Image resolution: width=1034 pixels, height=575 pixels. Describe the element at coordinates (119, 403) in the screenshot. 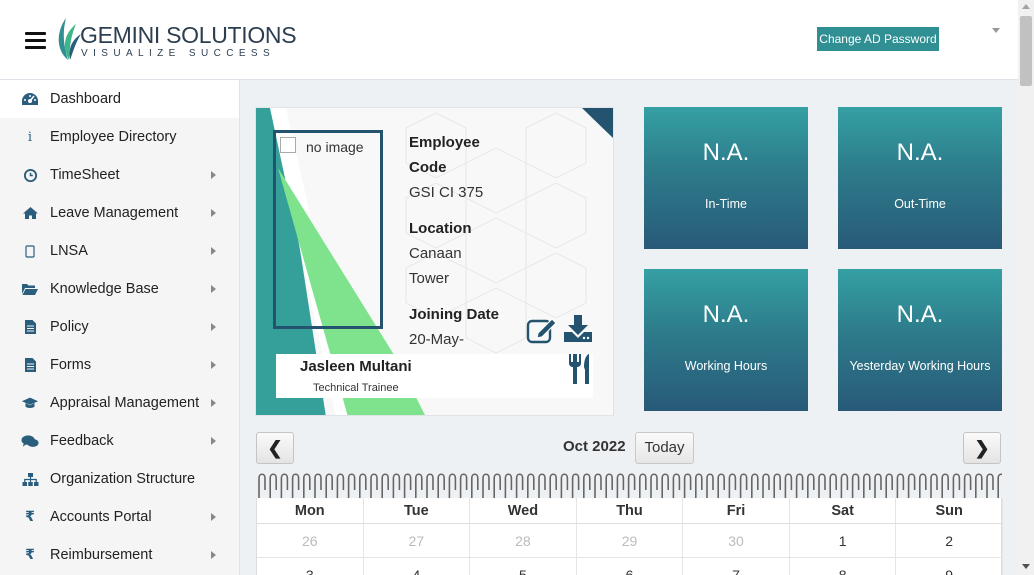

I see `sidebar-item-appraisal-management: Appraisal Management` at that location.